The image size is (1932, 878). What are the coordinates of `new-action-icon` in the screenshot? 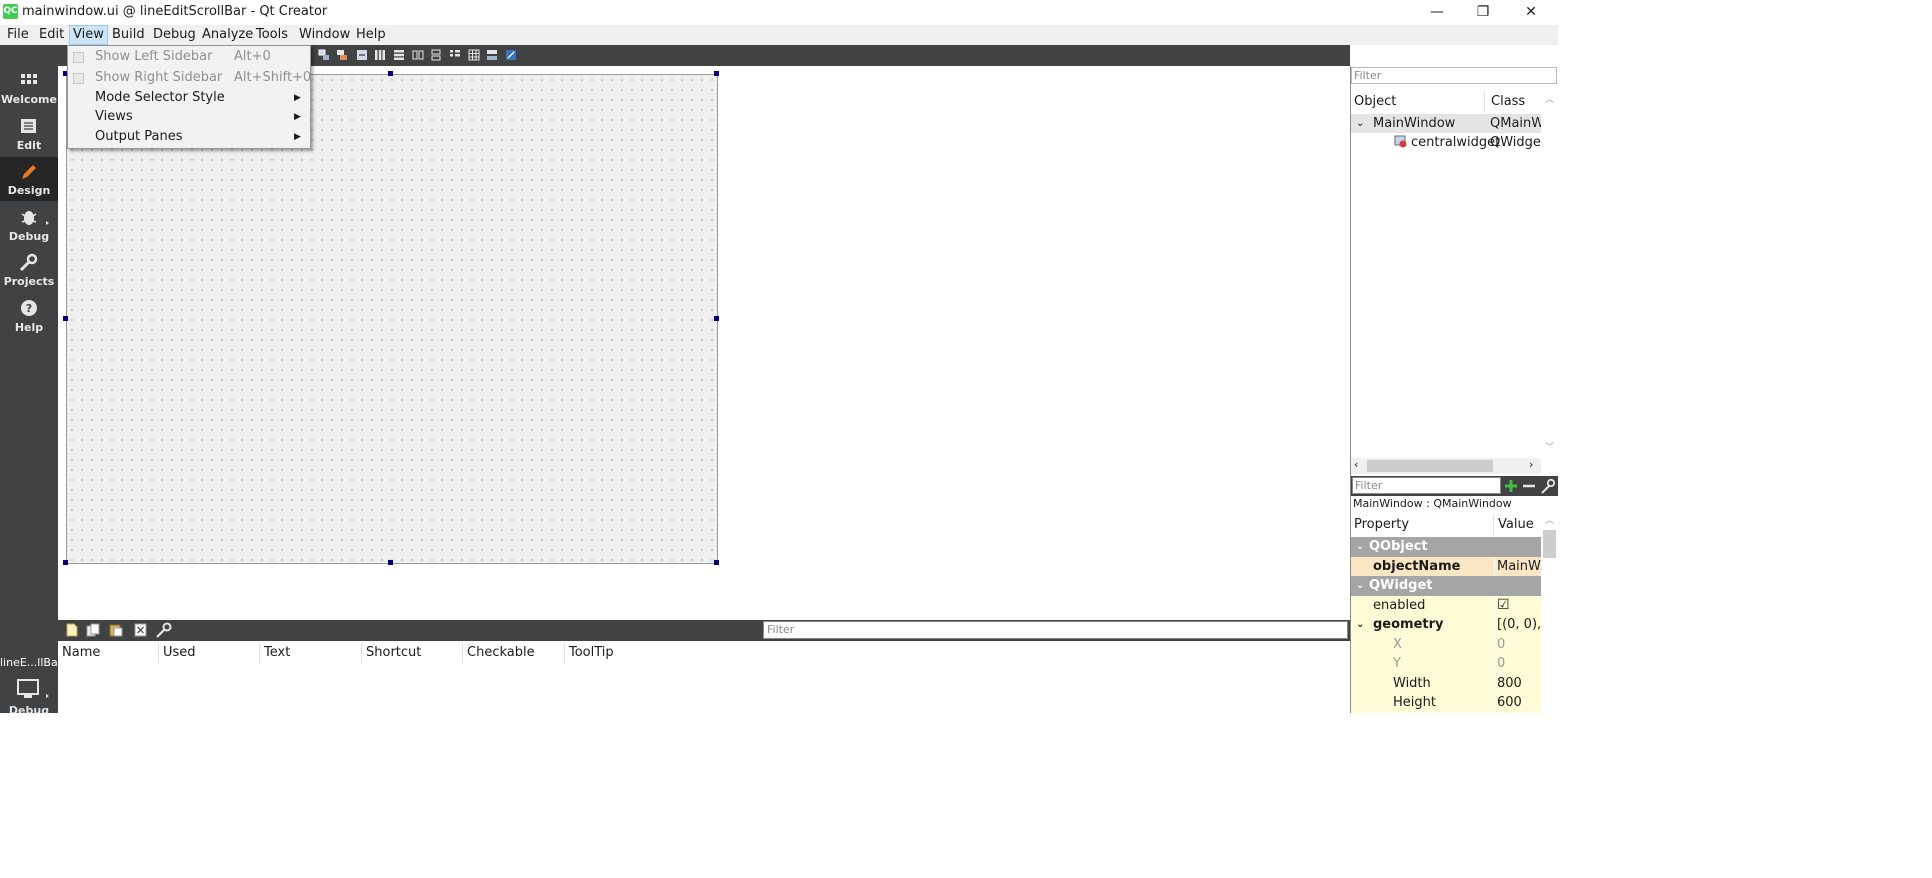 It's located at (72, 630).